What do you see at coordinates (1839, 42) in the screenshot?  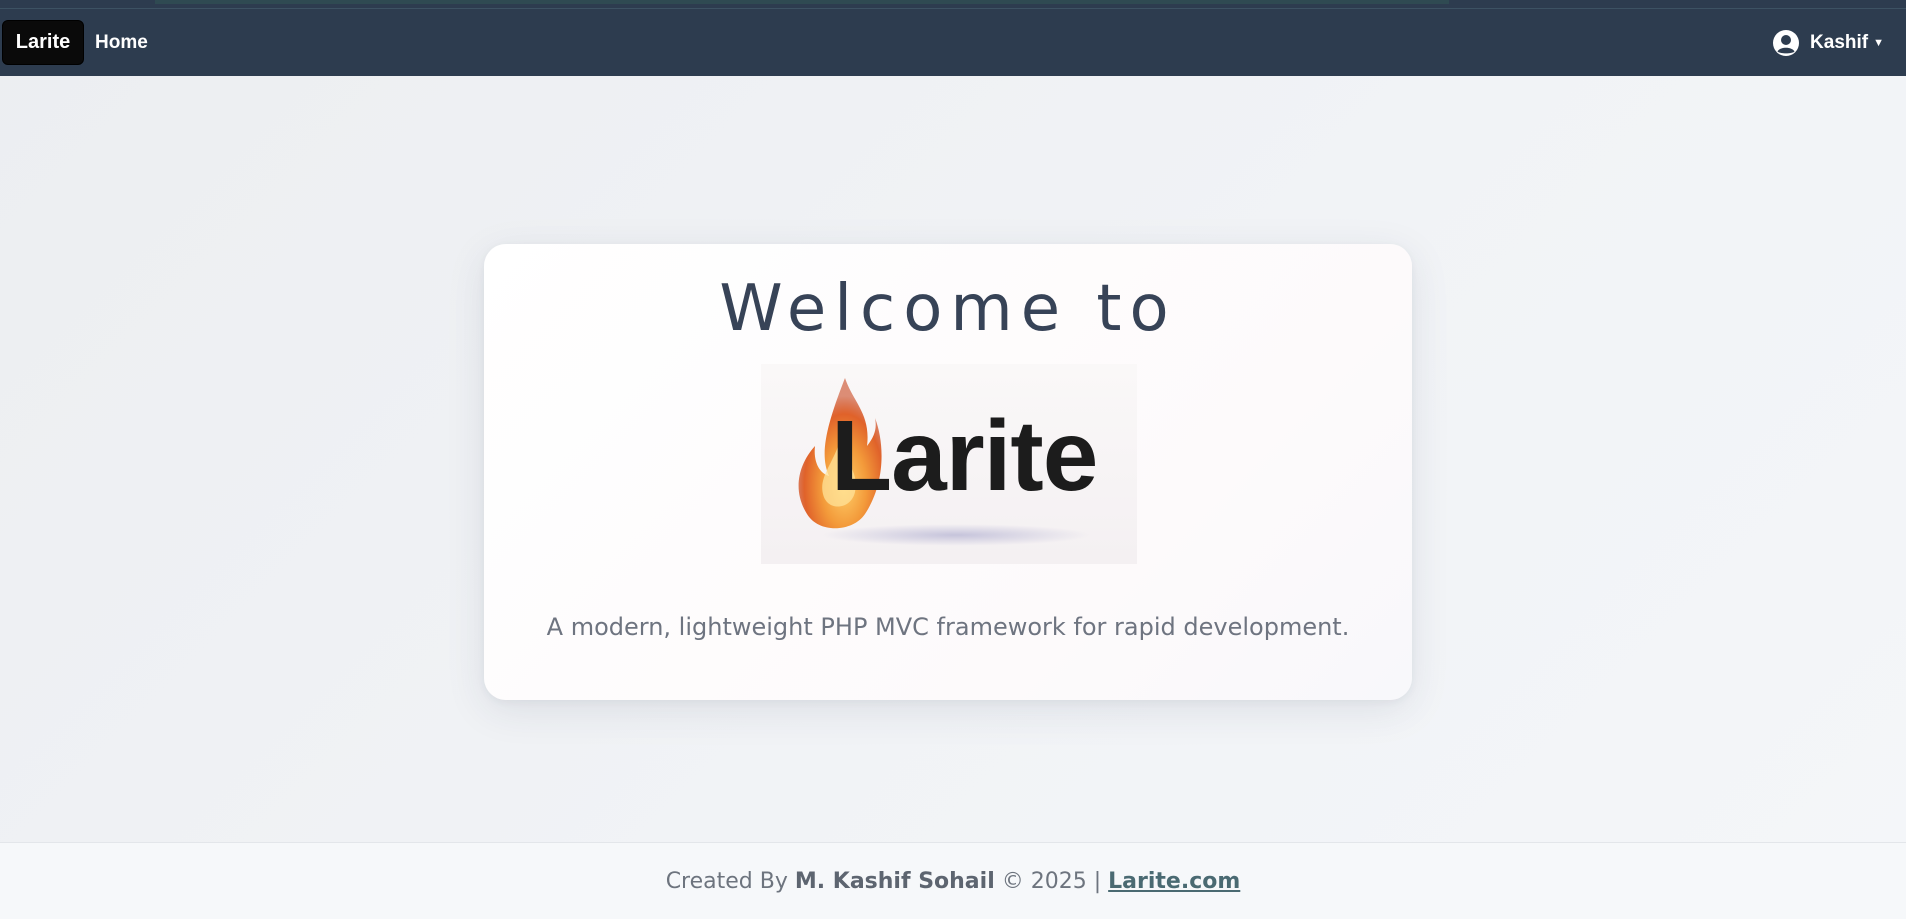 I see `user-name: Kashif` at bounding box center [1839, 42].